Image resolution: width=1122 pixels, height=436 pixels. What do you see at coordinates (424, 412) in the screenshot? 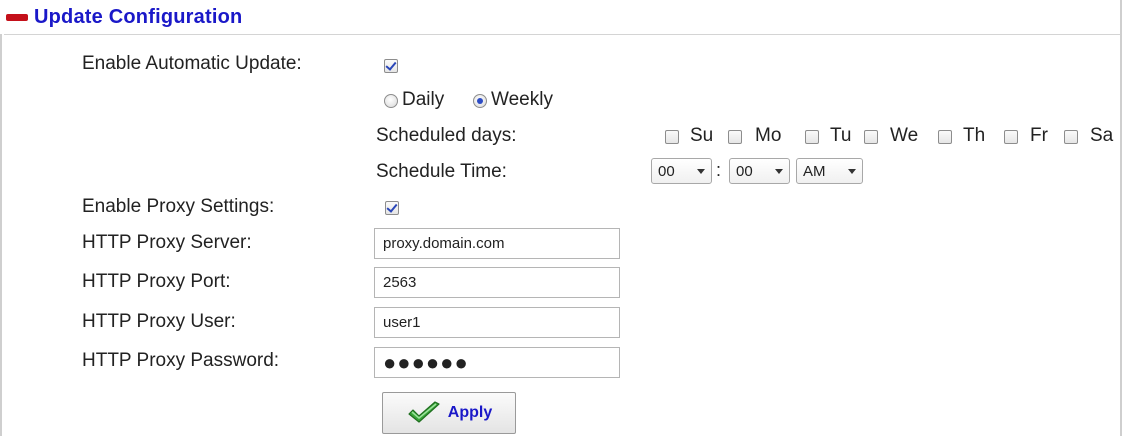
I see `checkmark-icon` at bounding box center [424, 412].